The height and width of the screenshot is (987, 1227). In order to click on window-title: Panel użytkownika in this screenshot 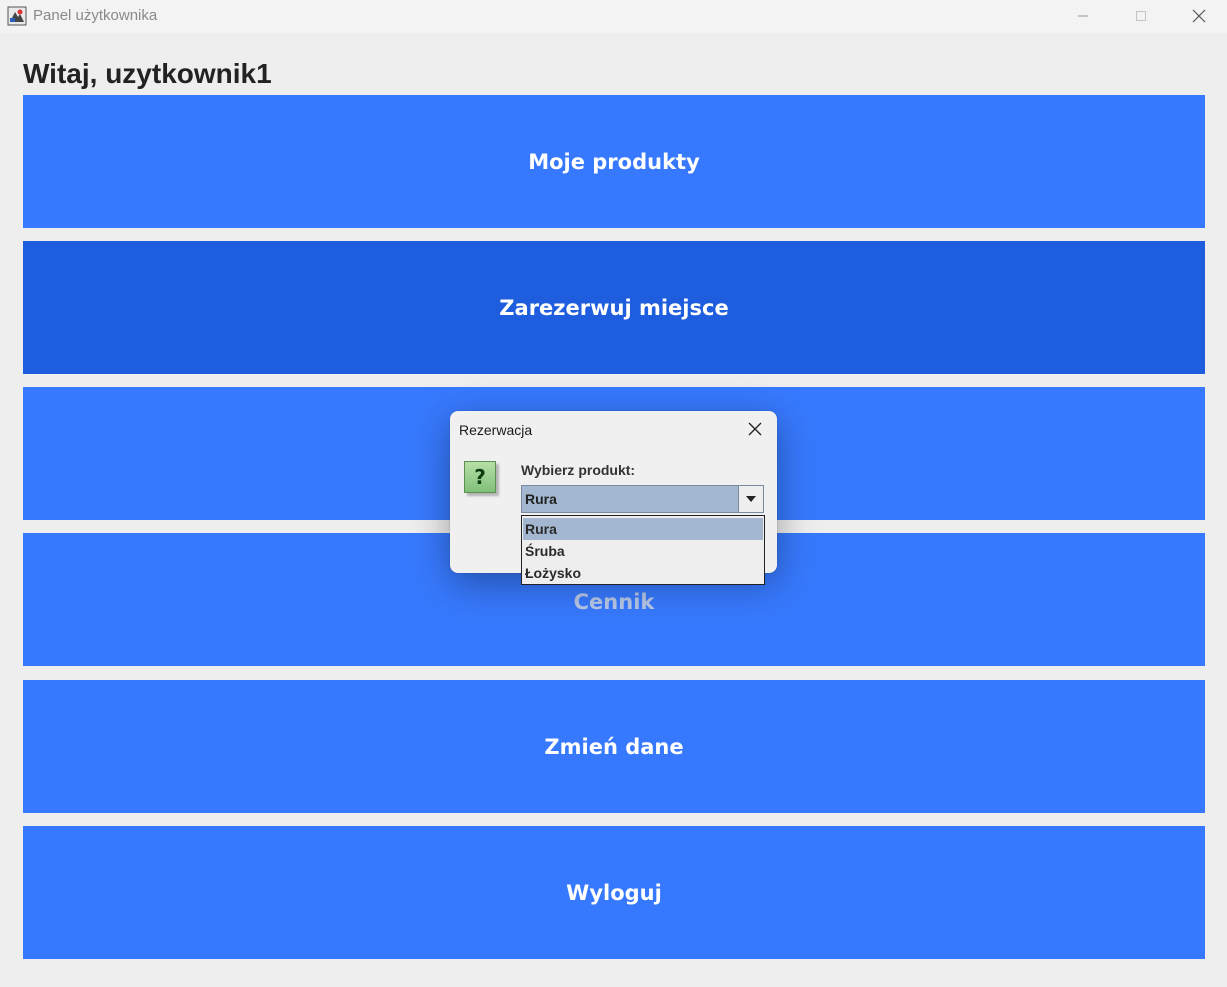, I will do `click(95, 15)`.